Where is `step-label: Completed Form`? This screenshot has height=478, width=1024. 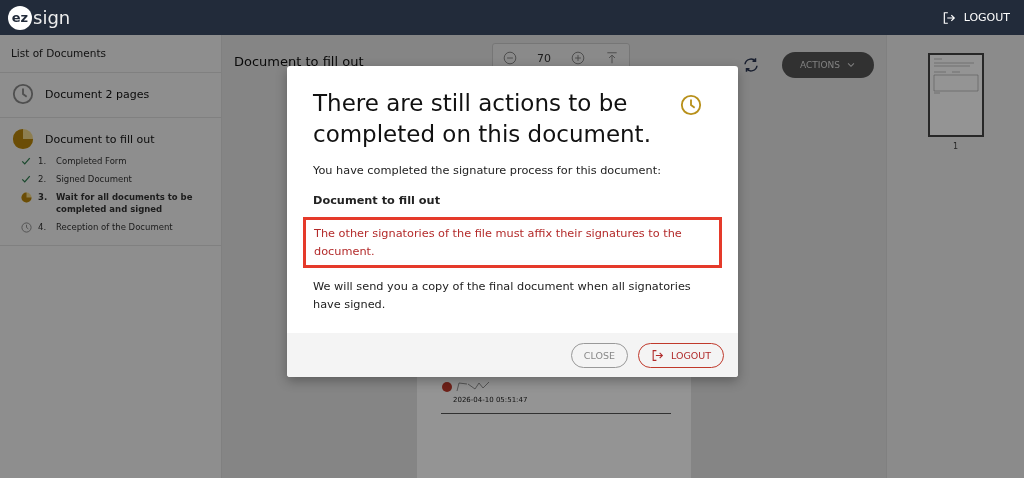
step-label: Completed Form is located at coordinates (92, 162).